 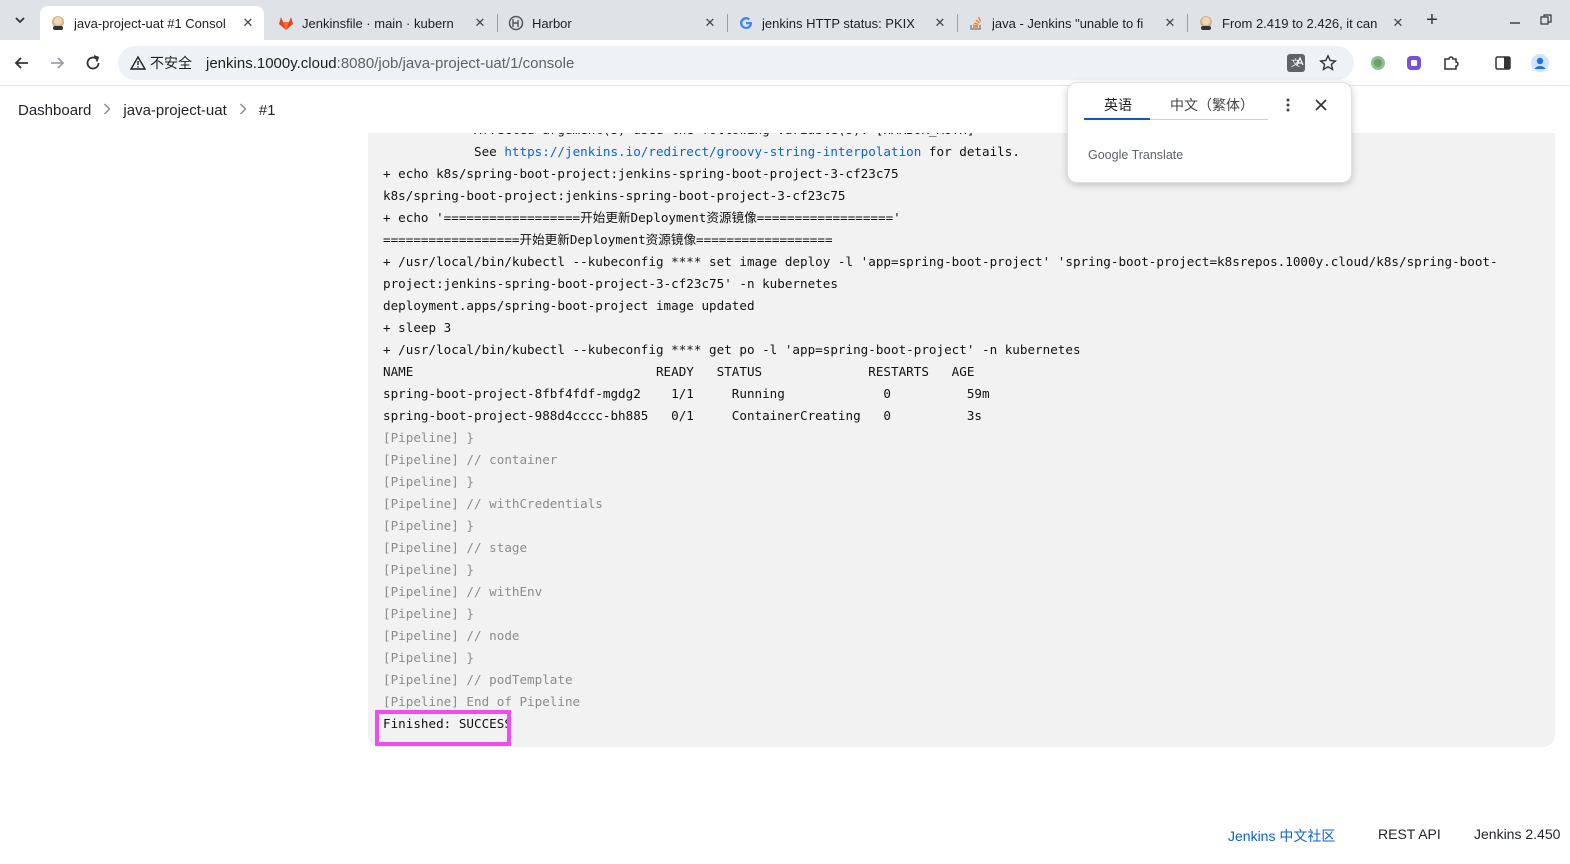 What do you see at coordinates (1546, 20) in the screenshot?
I see `restore-icon` at bounding box center [1546, 20].